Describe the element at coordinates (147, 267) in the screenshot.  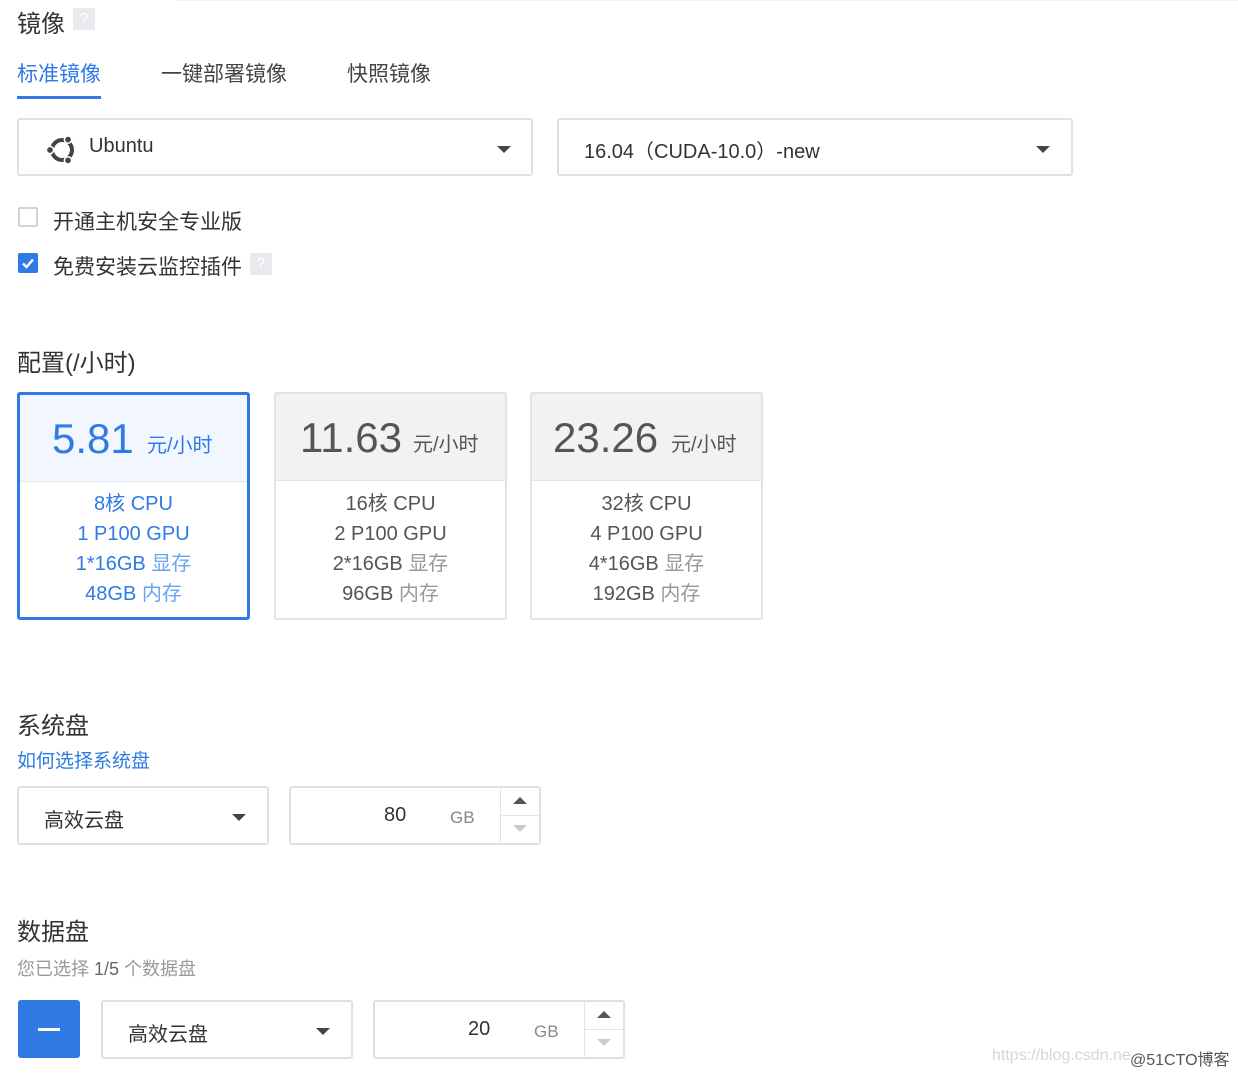
I see `monitor-plugin-label: 免费安装云监控插件` at that location.